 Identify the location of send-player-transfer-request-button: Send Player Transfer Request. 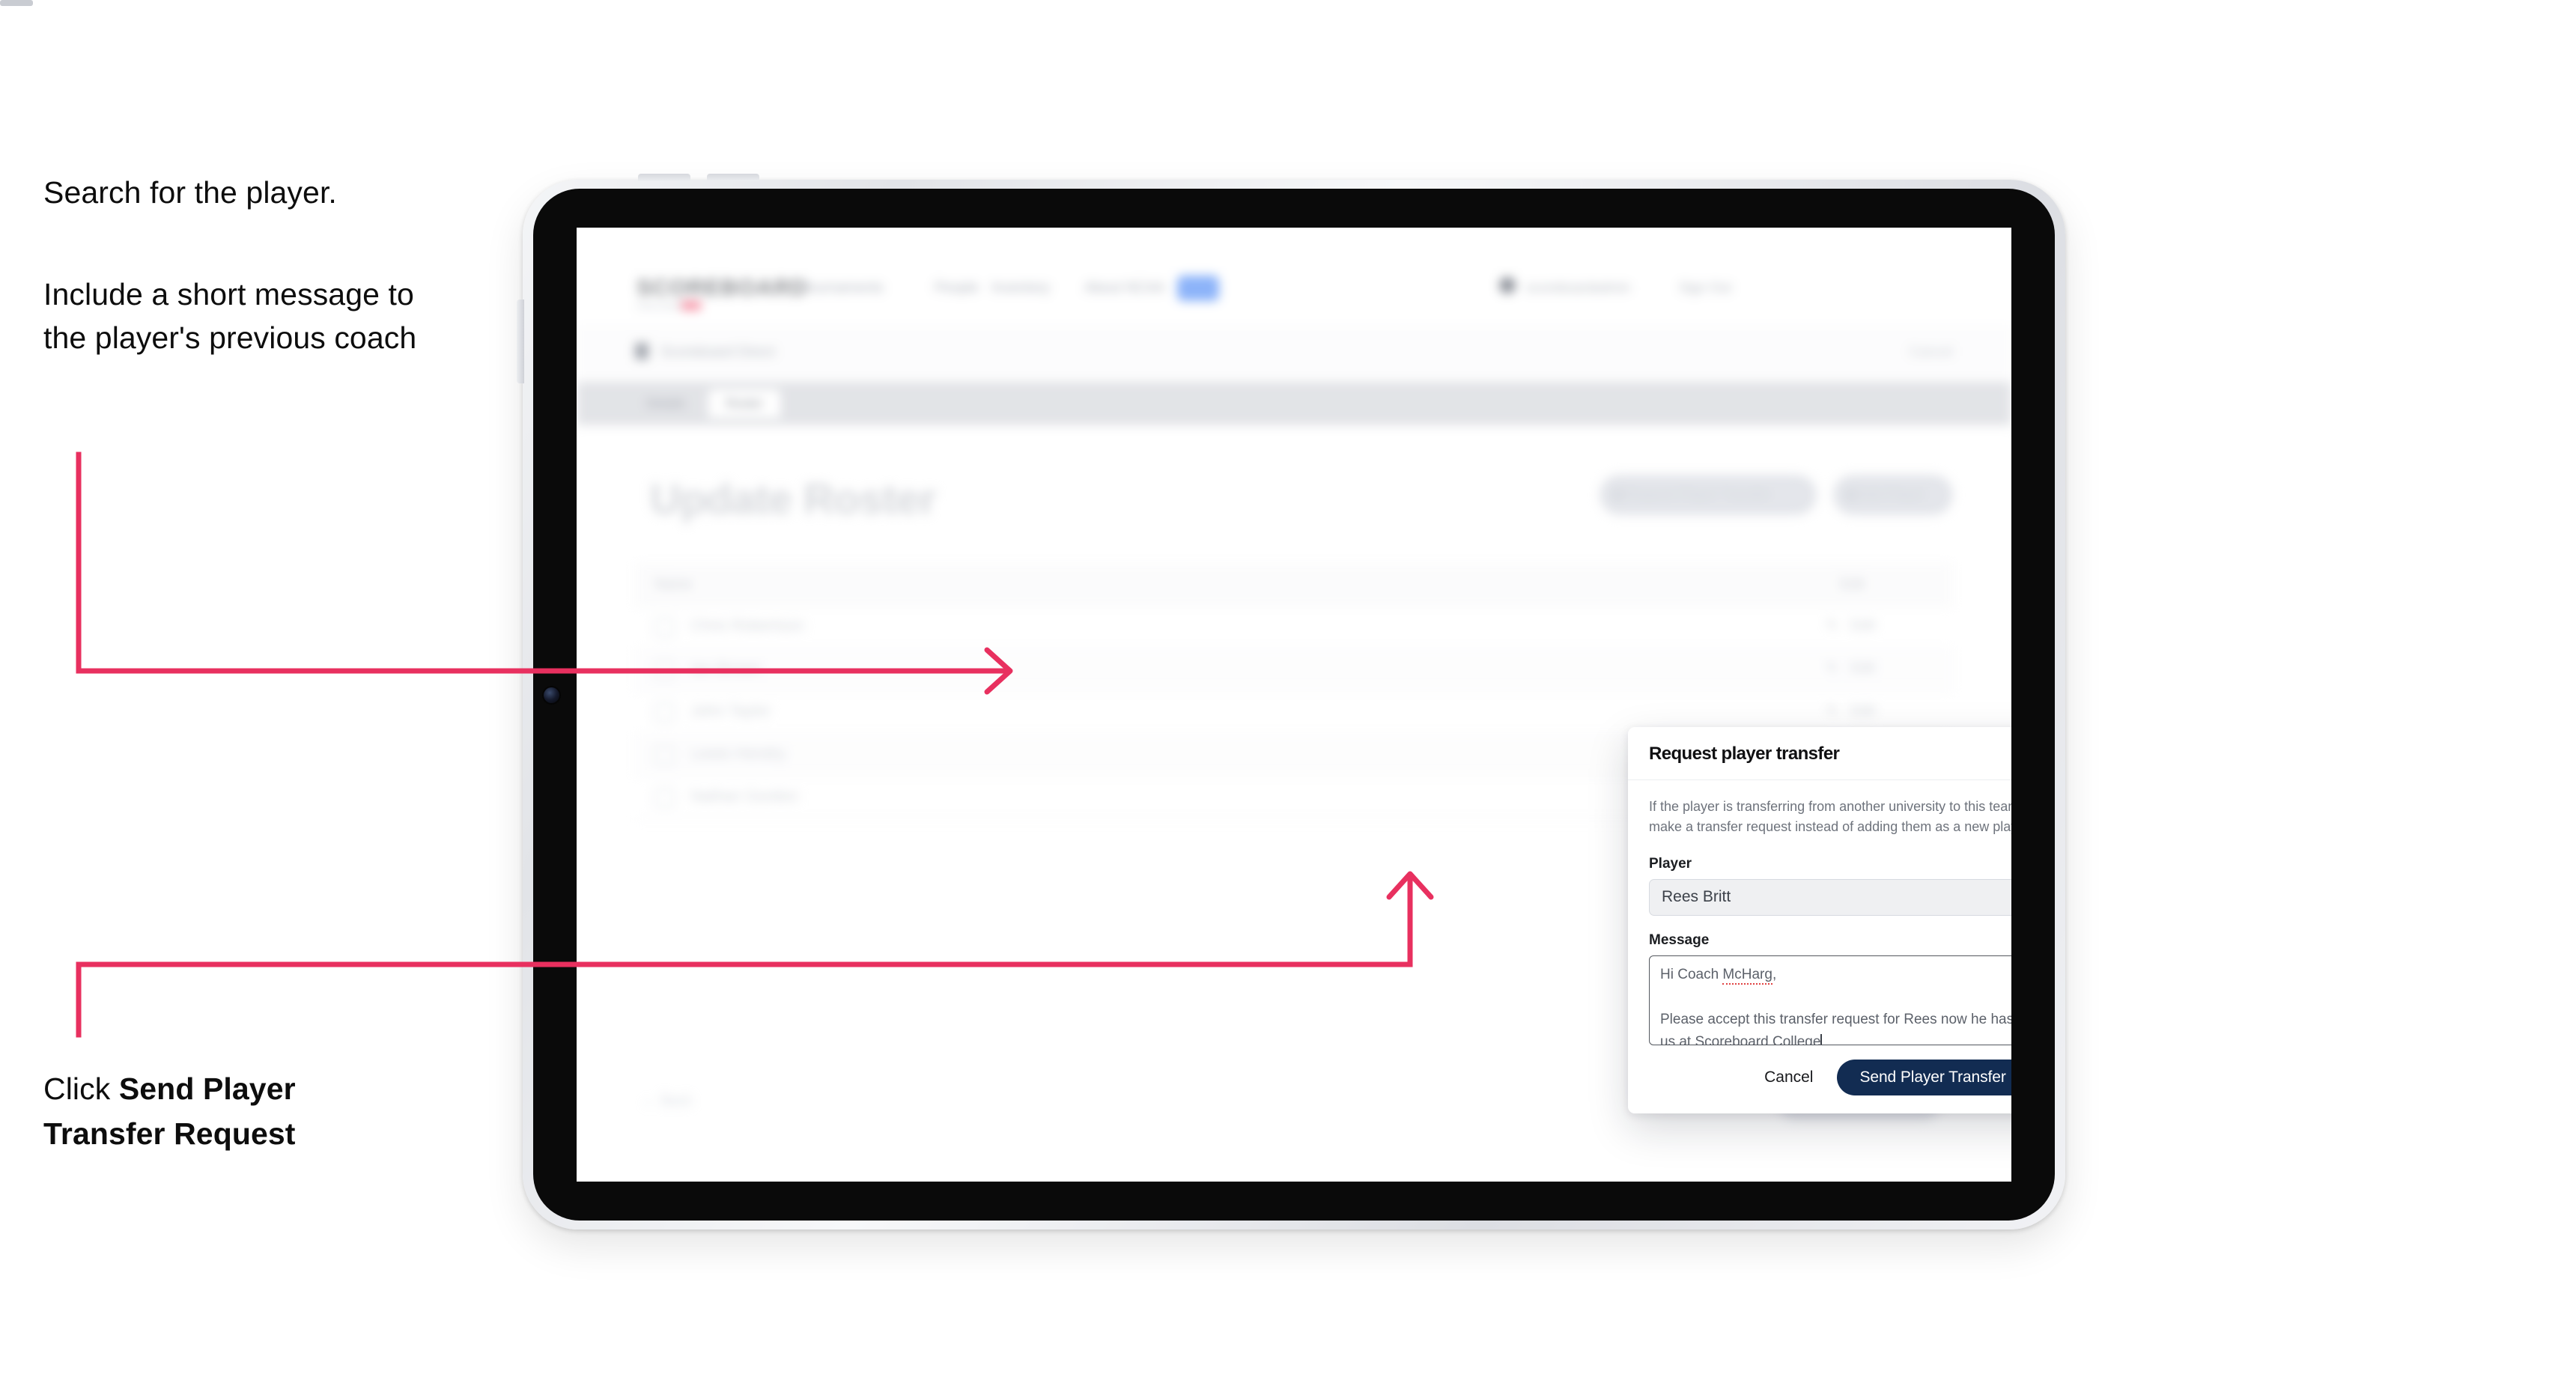
(1924, 1078).